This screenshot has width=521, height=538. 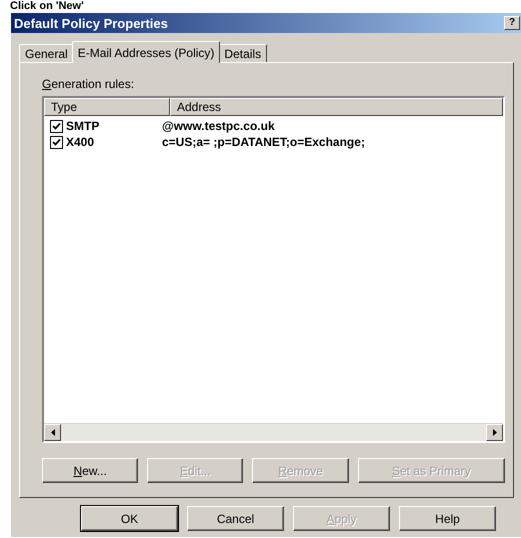 What do you see at coordinates (243, 53) in the screenshot?
I see `tab: Details` at bounding box center [243, 53].